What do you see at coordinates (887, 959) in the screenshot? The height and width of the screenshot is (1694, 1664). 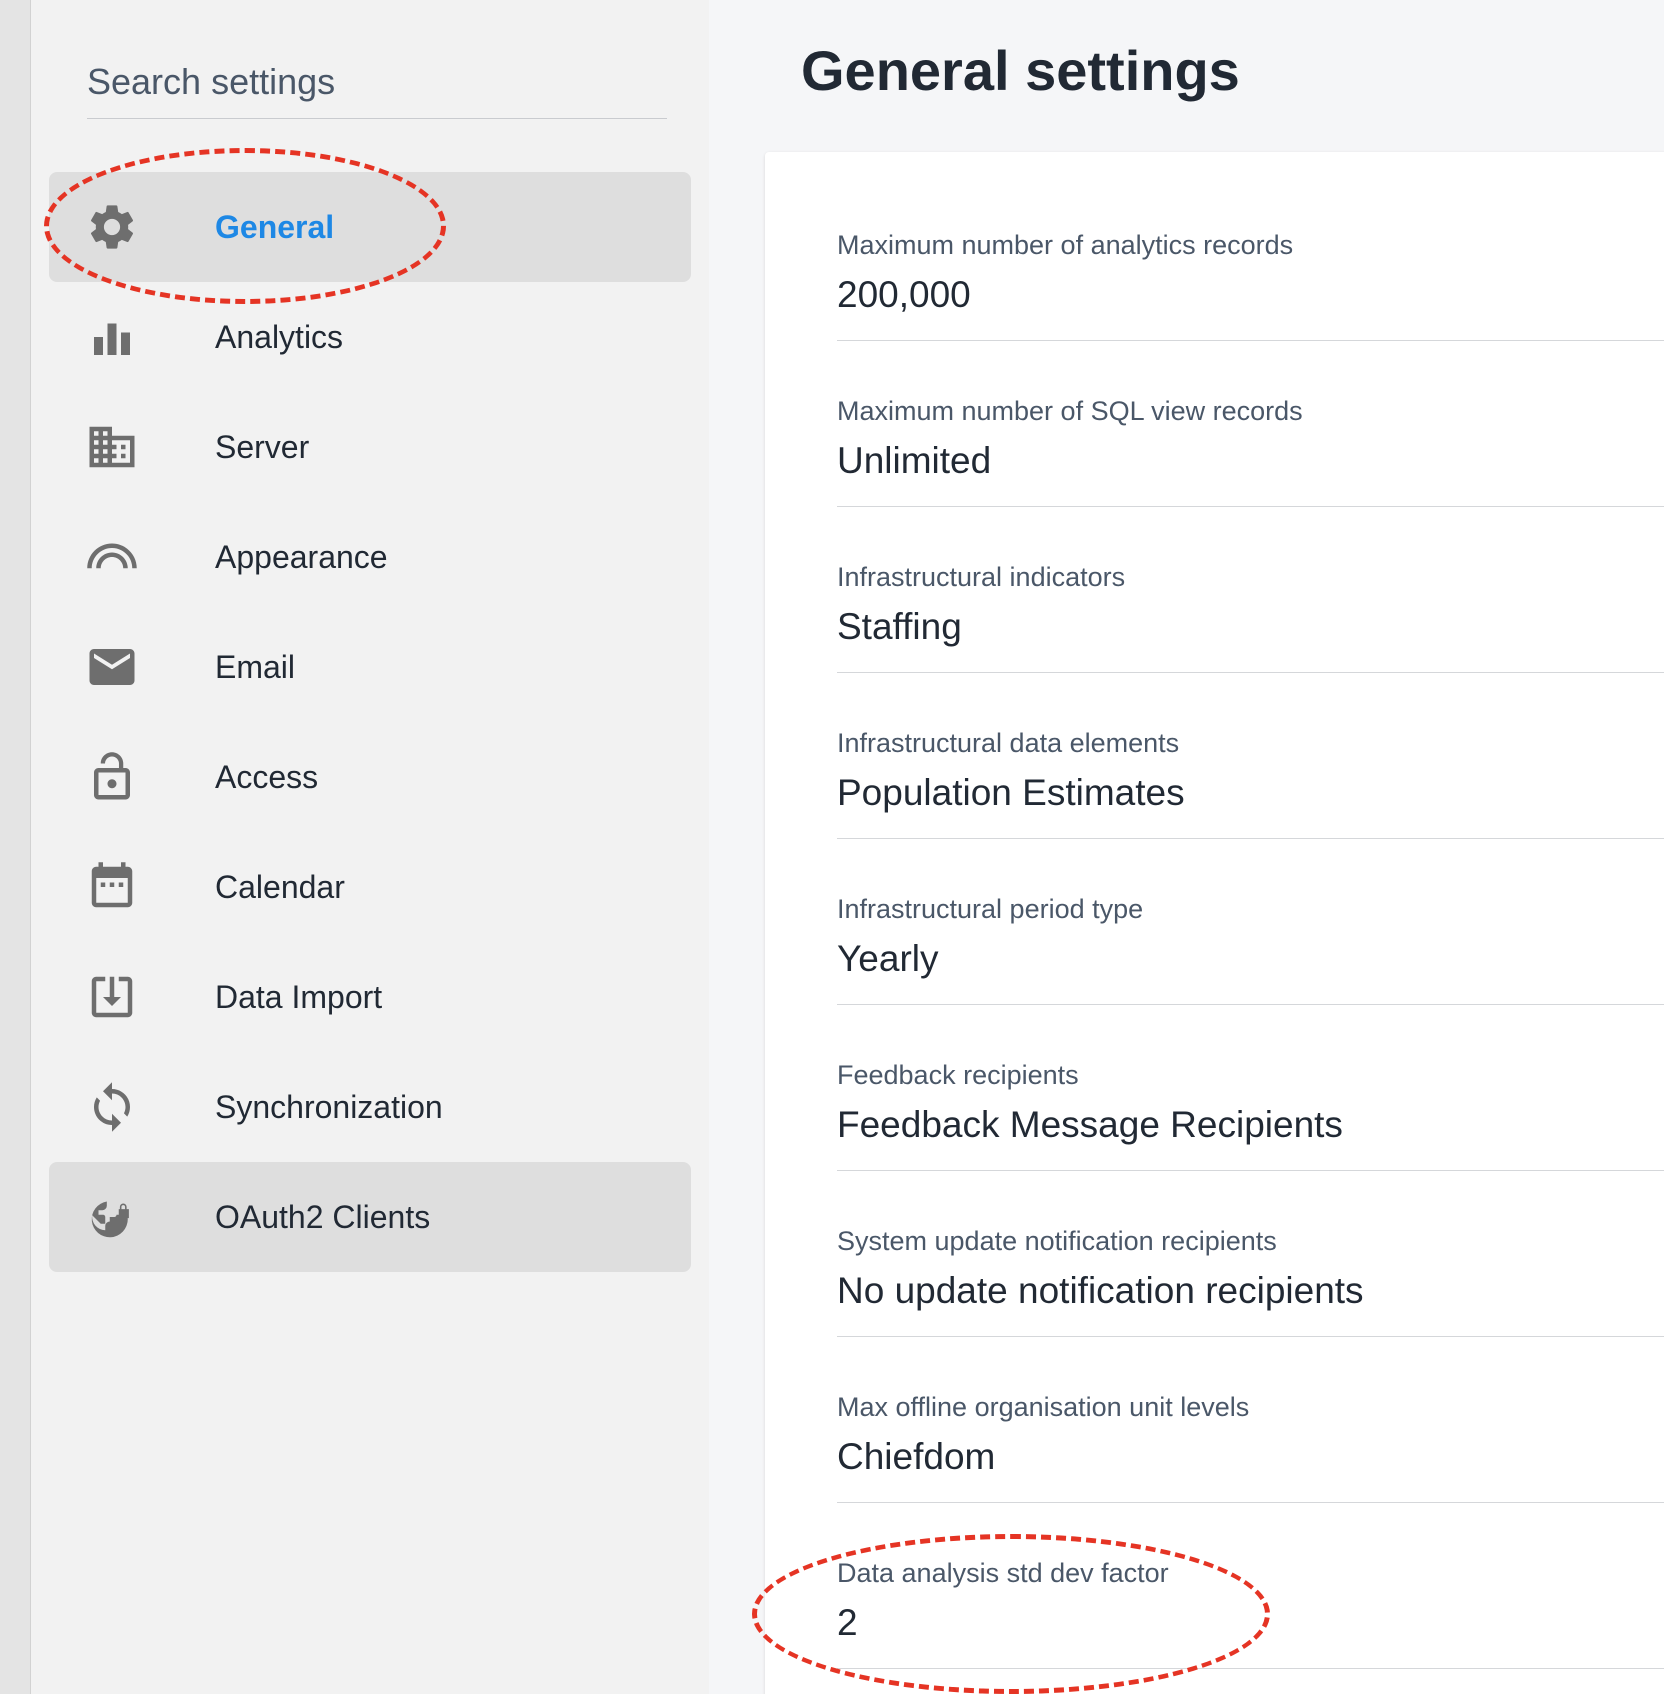 I see `setting-value: Yearly` at bounding box center [887, 959].